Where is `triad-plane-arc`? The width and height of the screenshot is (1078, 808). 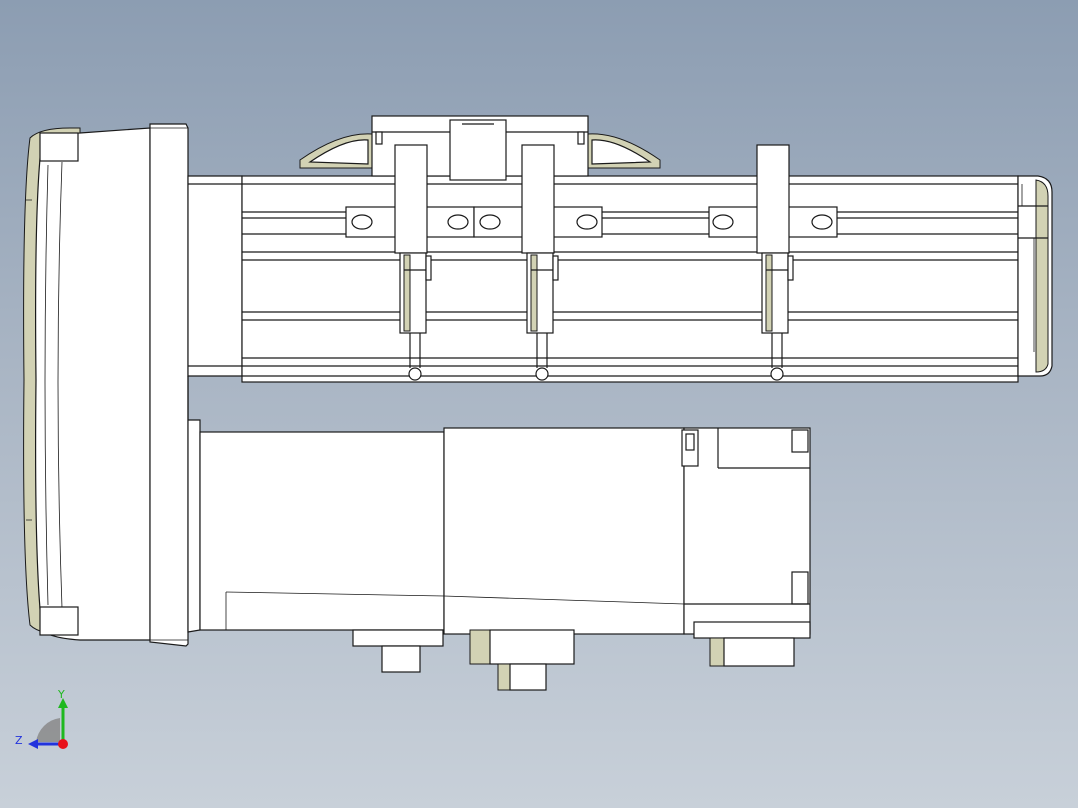
triad-plane-arc is located at coordinates (48, 730).